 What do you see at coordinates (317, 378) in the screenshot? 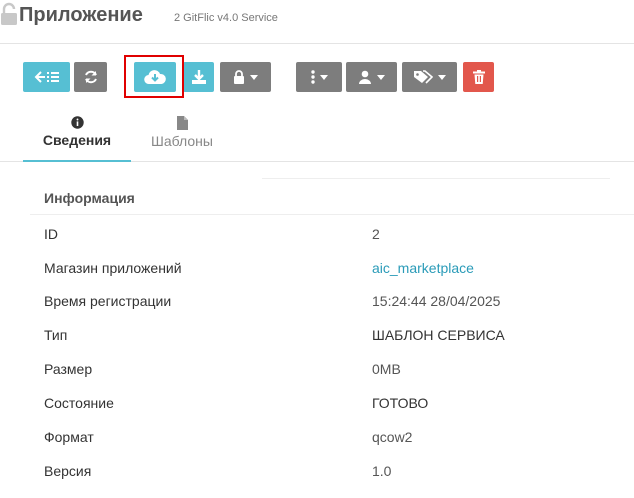
I see `detail-row-size: Размер 0MB` at bounding box center [317, 378].